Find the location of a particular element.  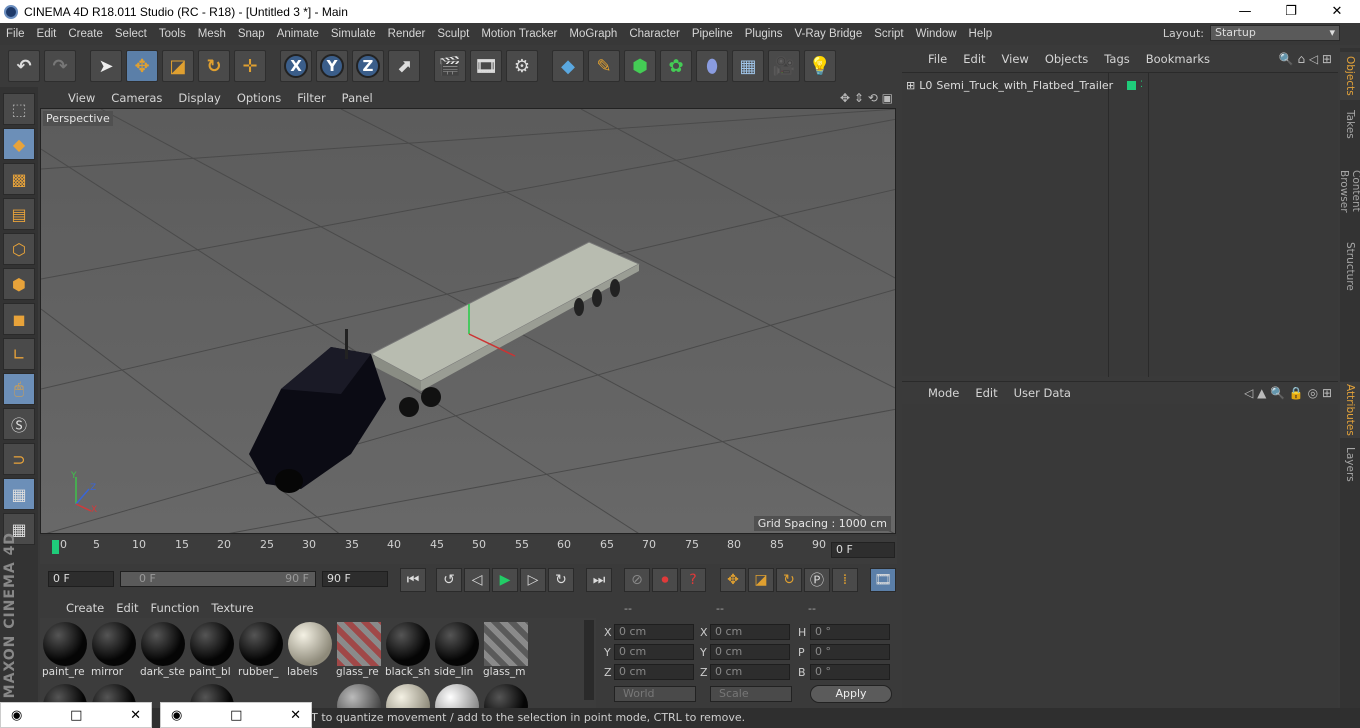

object-name: Semi_Truck_with_Flatbed_Trailer is located at coordinates (1024, 85).